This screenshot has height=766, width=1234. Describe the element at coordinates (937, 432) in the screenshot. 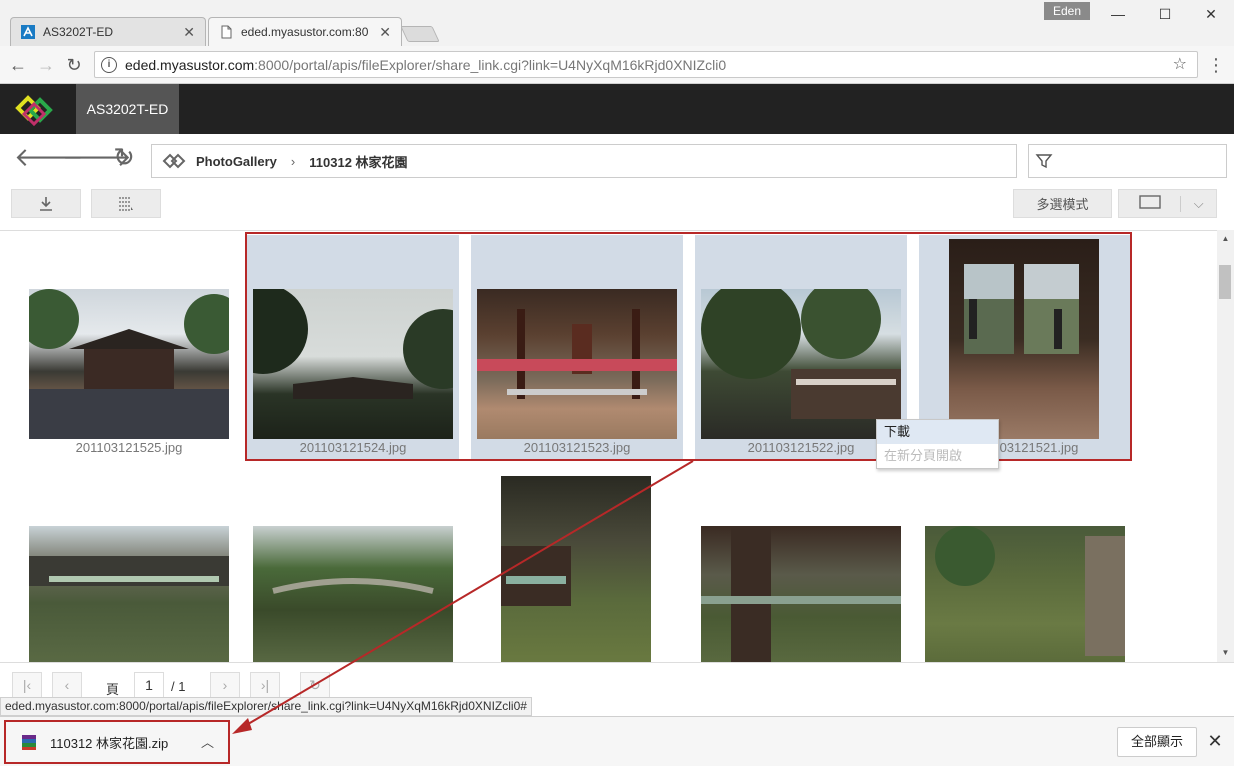

I see `context-menu-download: 下載` at that location.